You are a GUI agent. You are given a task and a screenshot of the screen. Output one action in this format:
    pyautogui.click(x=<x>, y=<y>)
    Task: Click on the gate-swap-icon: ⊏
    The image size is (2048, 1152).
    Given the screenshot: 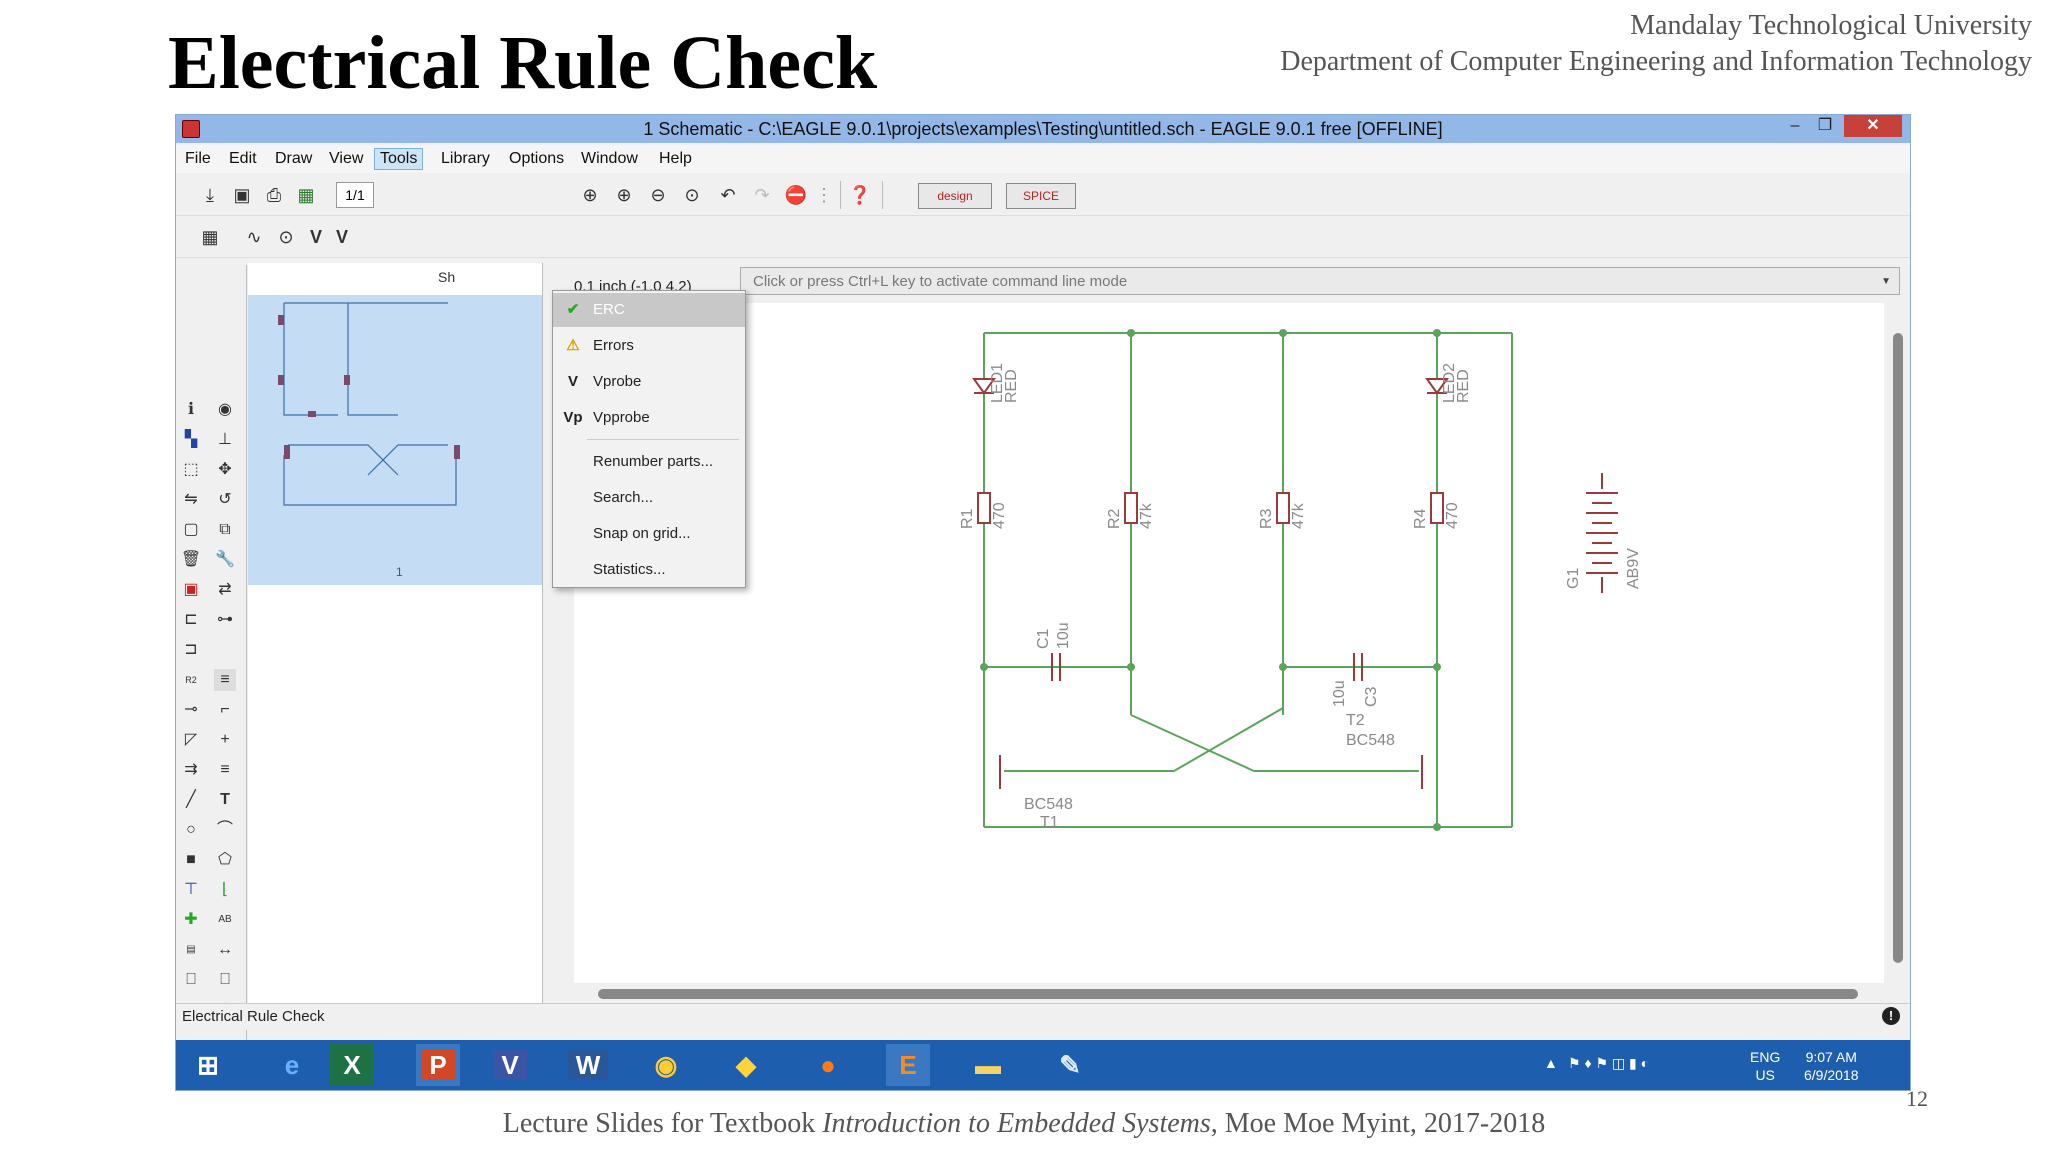 What is the action you would take?
    pyautogui.click(x=191, y=620)
    